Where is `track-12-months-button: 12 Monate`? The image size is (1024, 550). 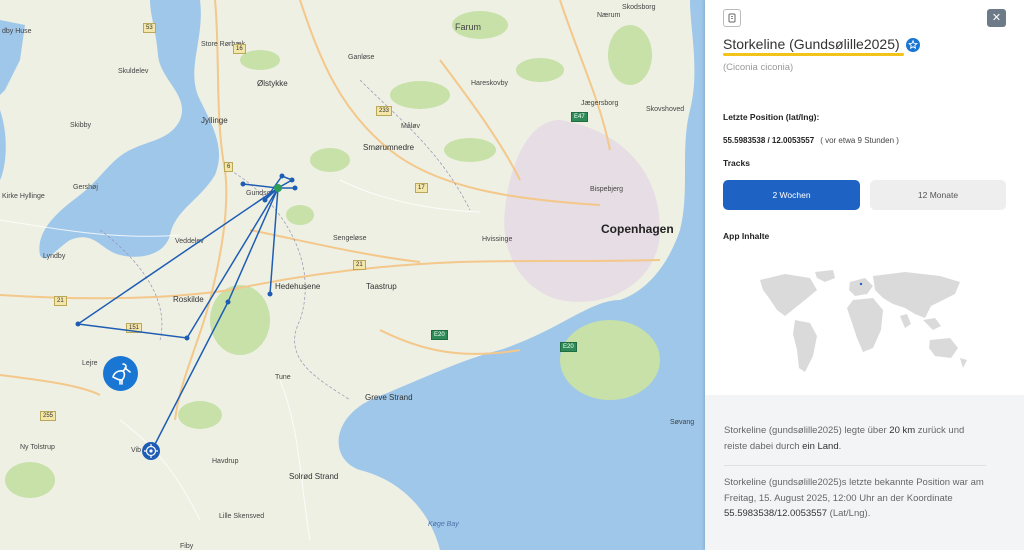
track-12-months-button: 12 Monate is located at coordinates (938, 195).